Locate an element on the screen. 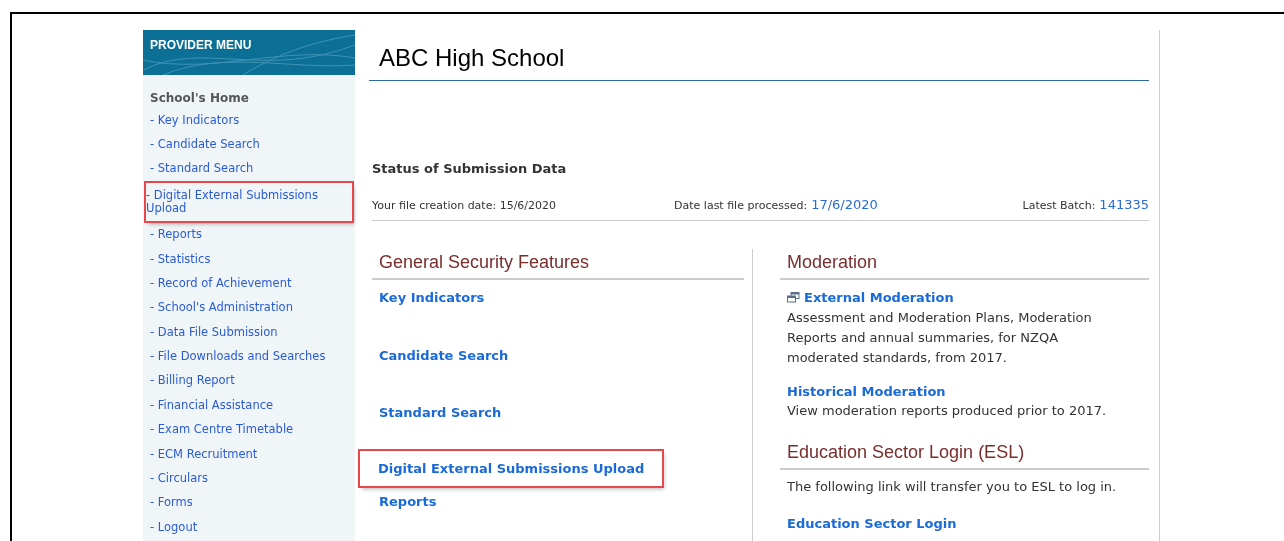 This screenshot has height=541, width=1284. batch-label: Latest Batch: is located at coordinates (1059, 205).